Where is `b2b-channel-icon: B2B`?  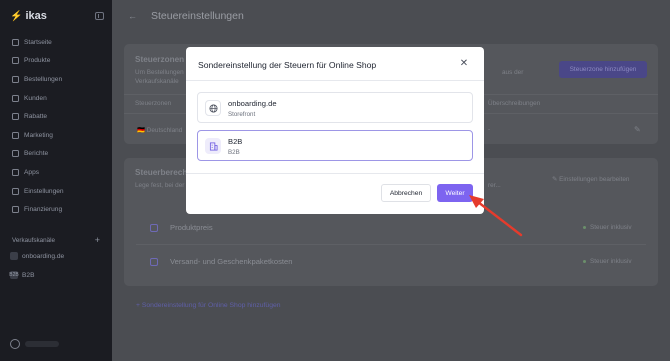
b2b-channel-icon: B2B is located at coordinates (14, 275).